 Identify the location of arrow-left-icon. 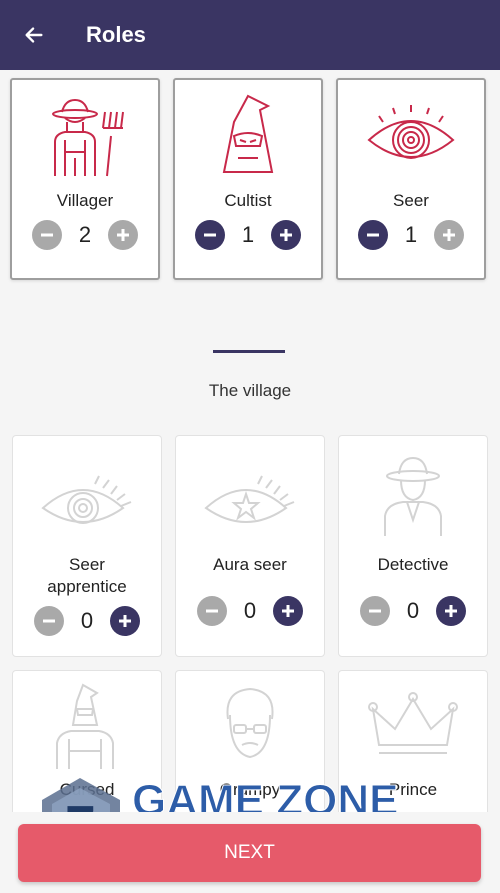
(34, 35).